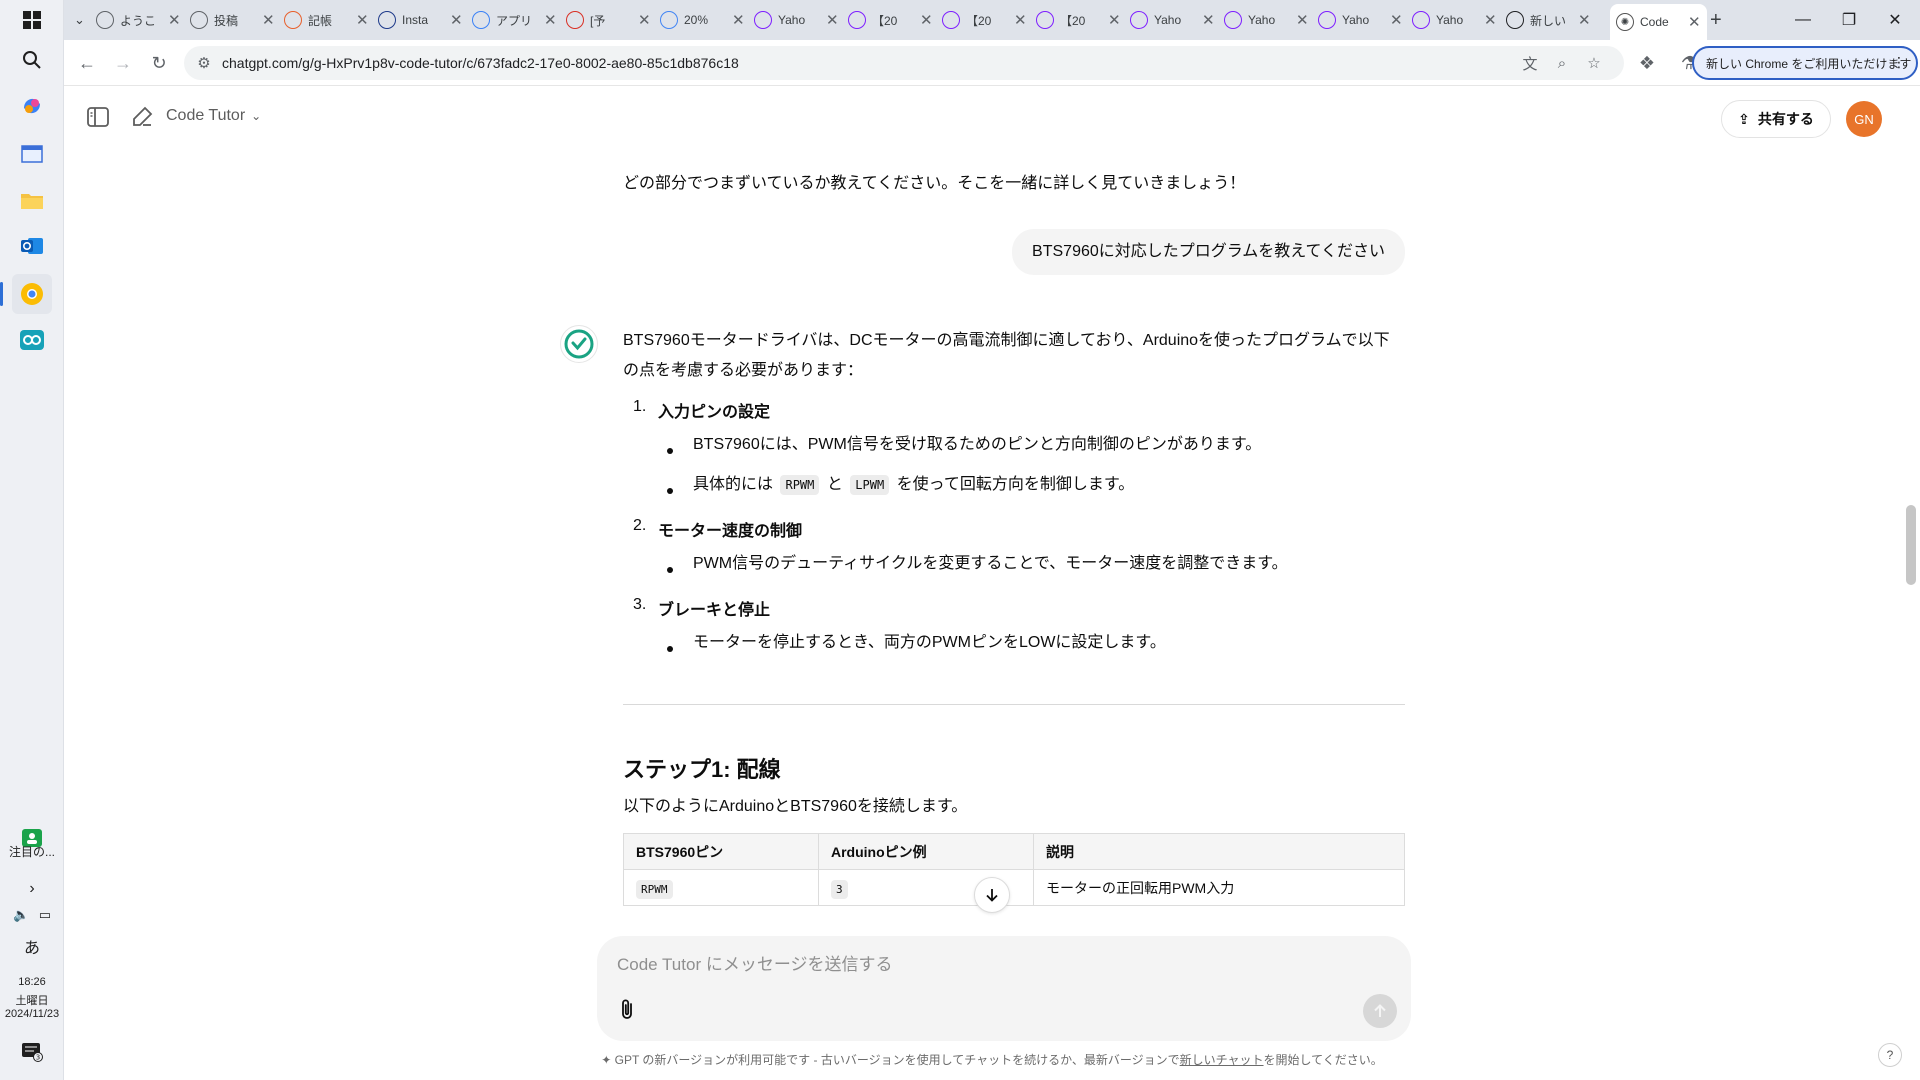 This screenshot has height=1080, width=1920. I want to click on browser-tab: アプリ ✕, so click(514, 20).